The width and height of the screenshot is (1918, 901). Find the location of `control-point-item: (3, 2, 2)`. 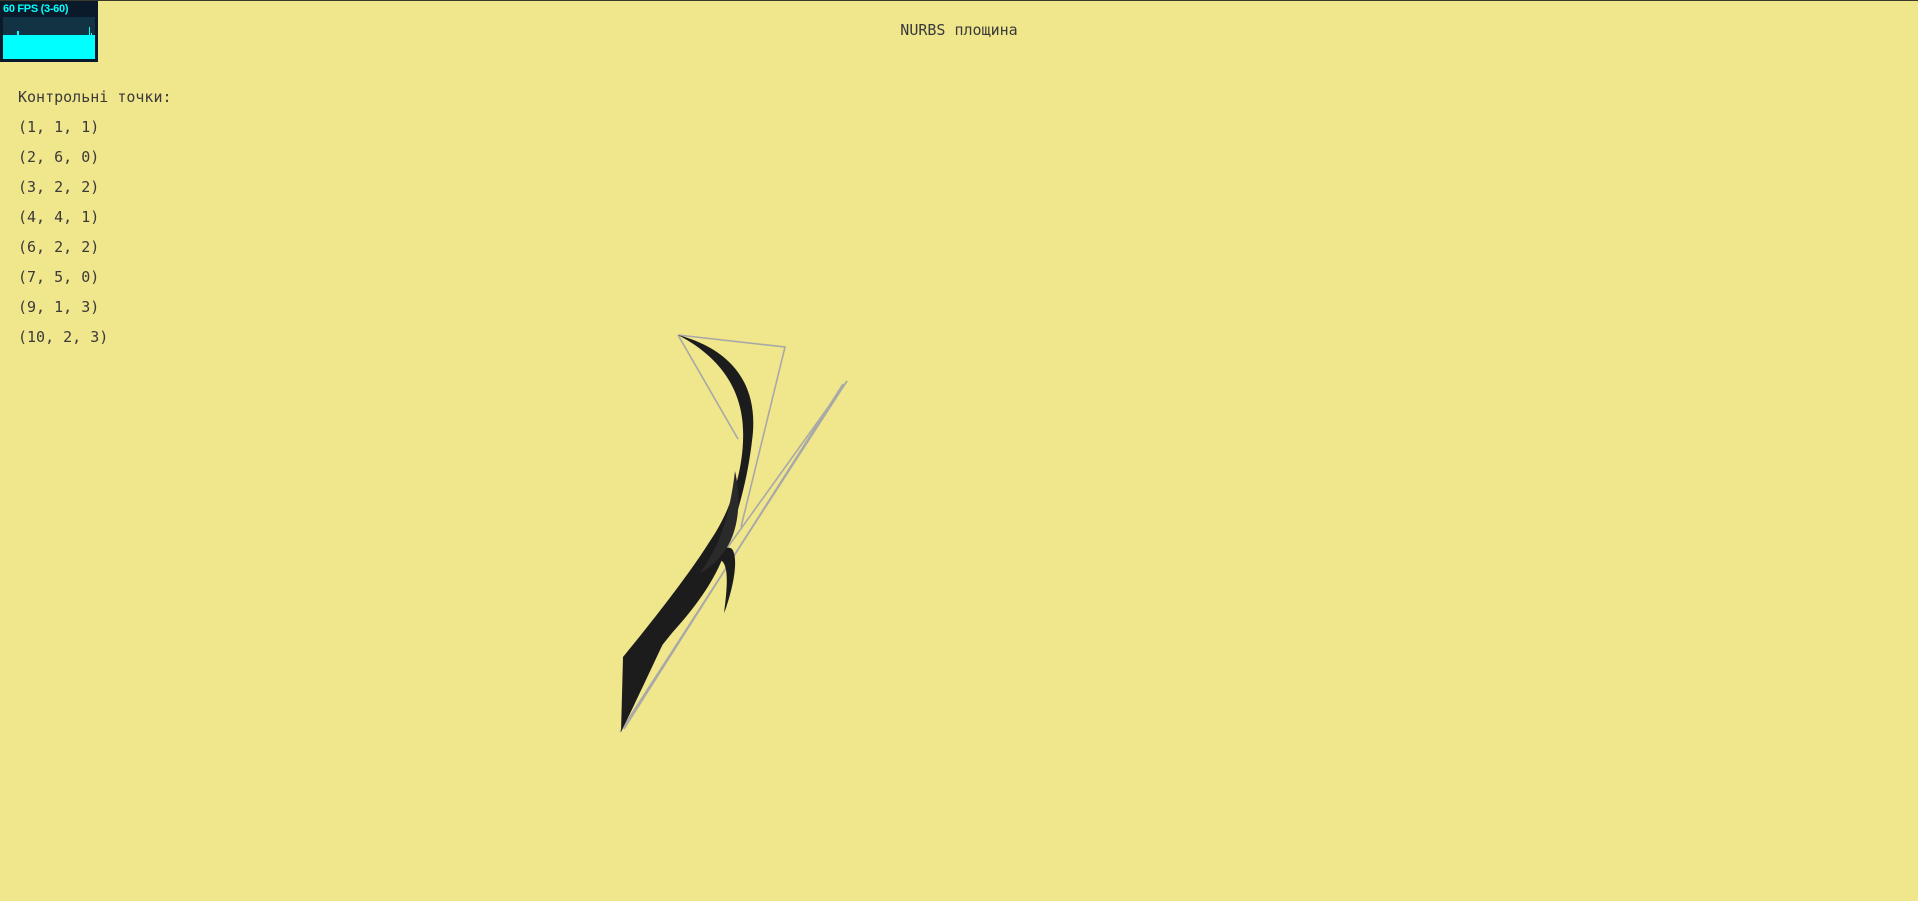

control-point-item: (3, 2, 2) is located at coordinates (59, 187).